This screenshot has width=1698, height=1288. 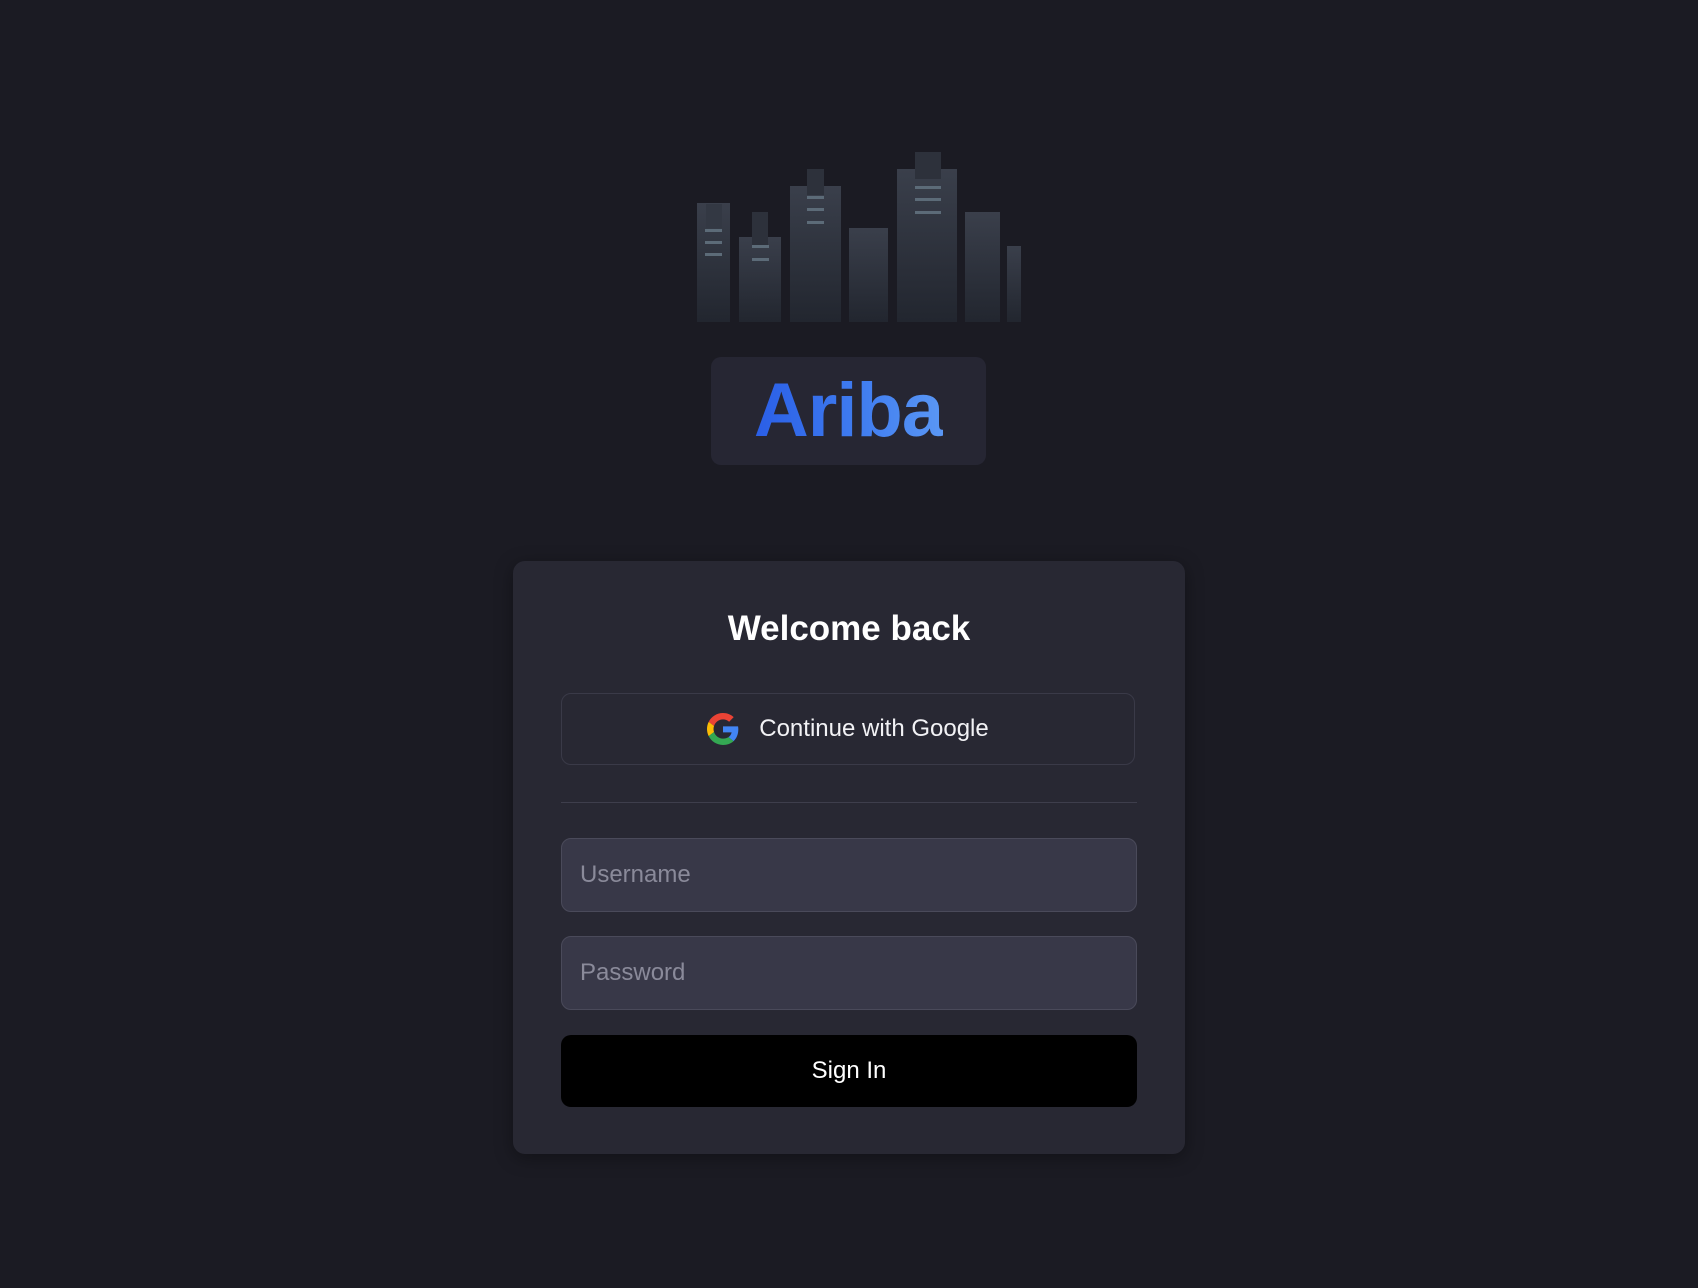 What do you see at coordinates (849, 628) in the screenshot?
I see `page-title: Welcome back` at bounding box center [849, 628].